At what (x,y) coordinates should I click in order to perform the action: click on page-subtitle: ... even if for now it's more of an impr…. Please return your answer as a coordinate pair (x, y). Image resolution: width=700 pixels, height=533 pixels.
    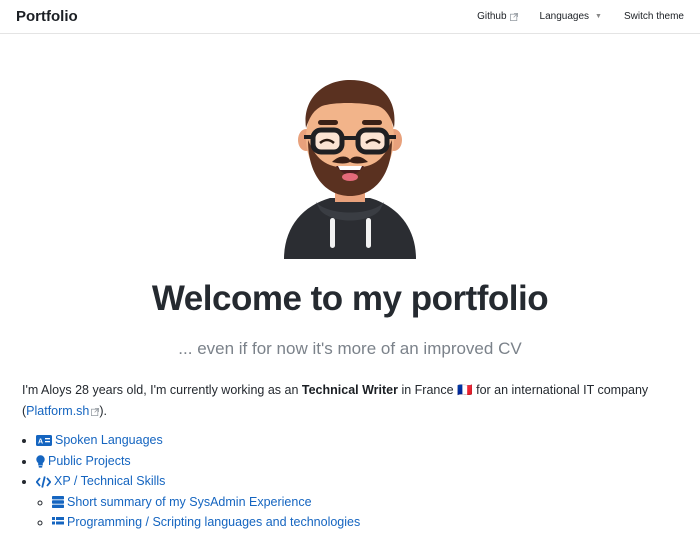
    Looking at the image, I should click on (350, 348).